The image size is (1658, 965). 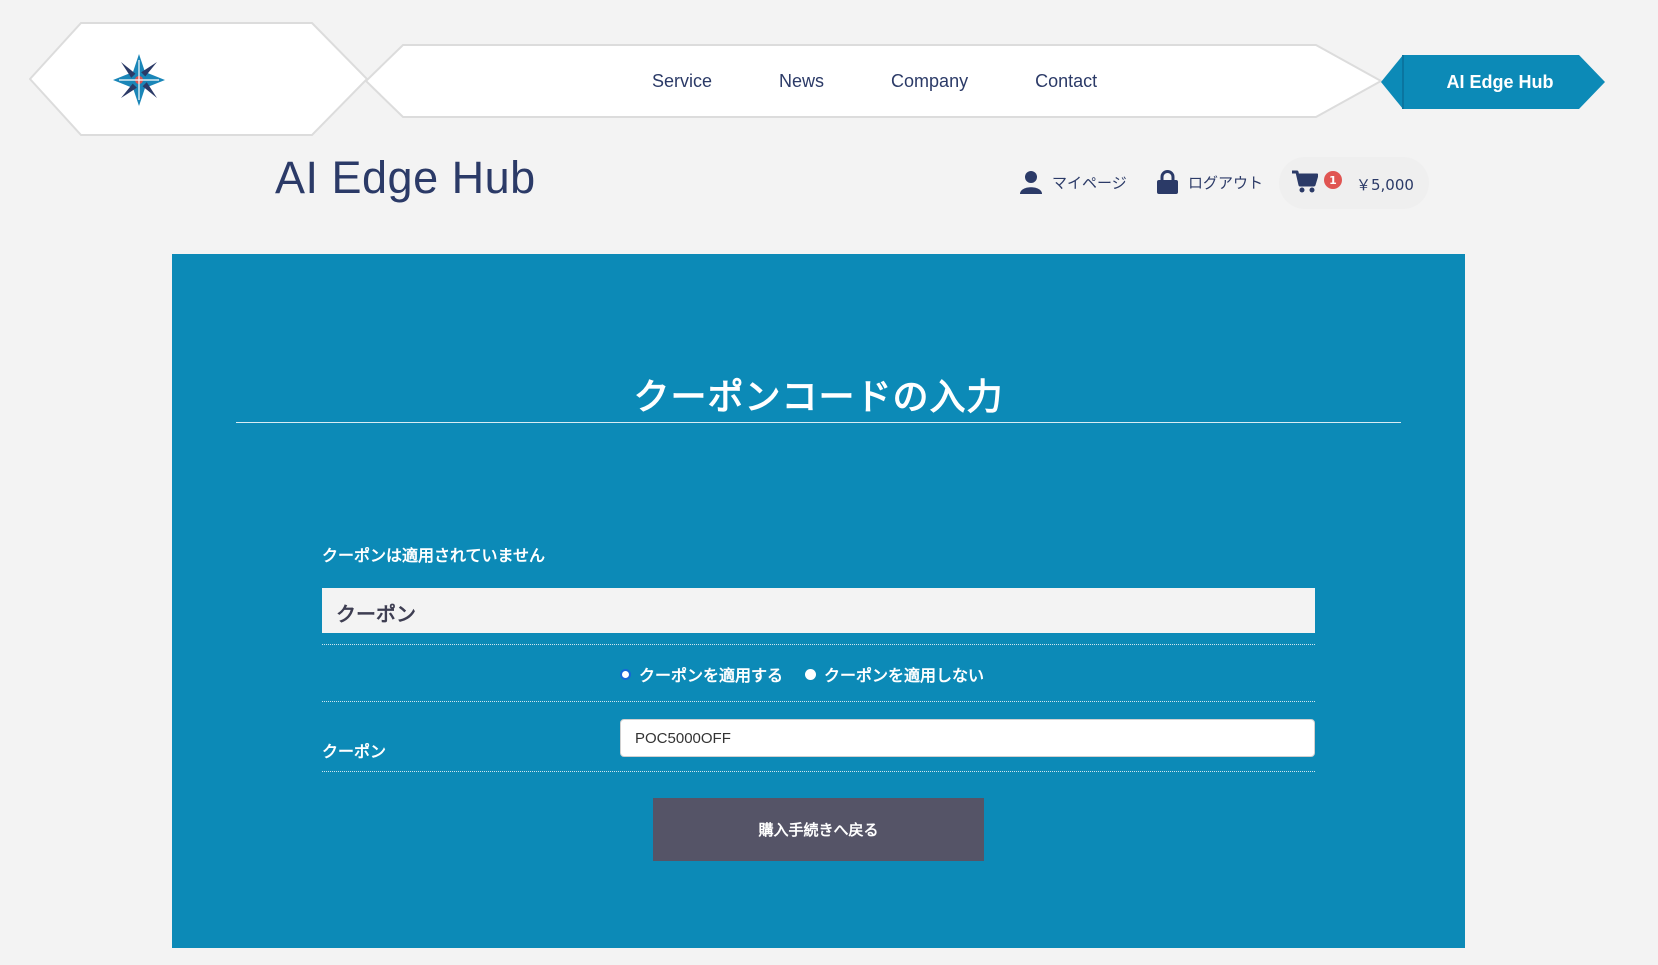 I want to click on coupon-apply-options: クーポンを適用する クーポンを適用しない, so click(x=813, y=674).